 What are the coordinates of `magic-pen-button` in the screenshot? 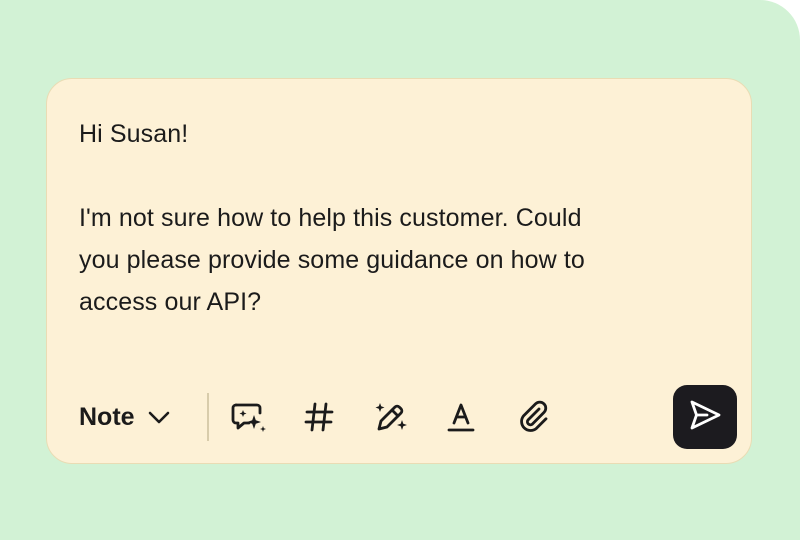 It's located at (391, 417).